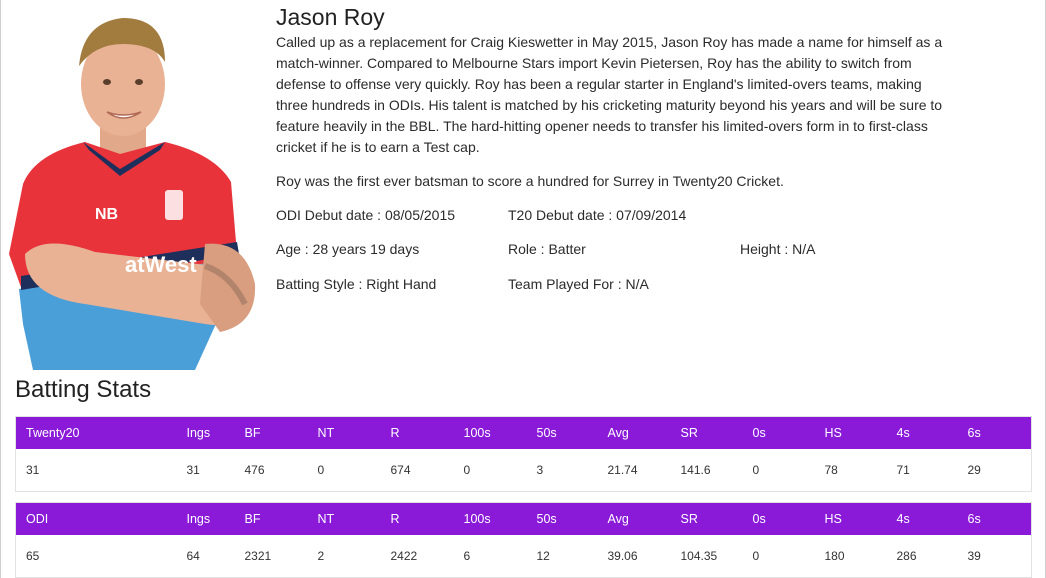 This screenshot has width=1046, height=578. Describe the element at coordinates (96, 518) in the screenshot. I see `format-header: ODI` at that location.